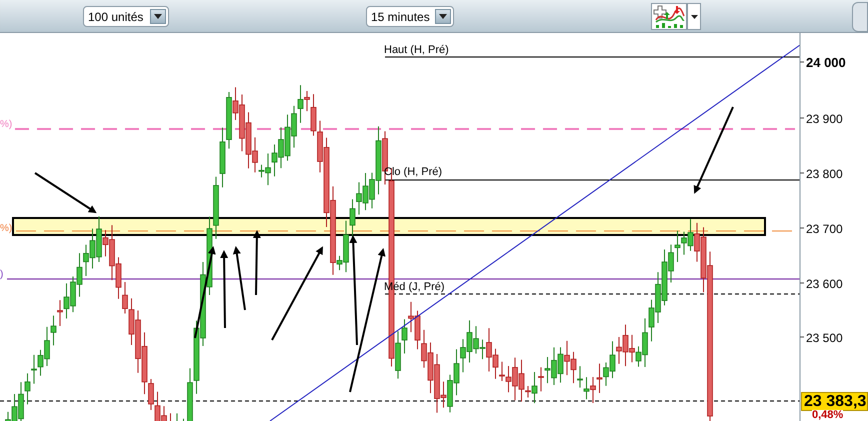 The height and width of the screenshot is (421, 868). What do you see at coordinates (824, 174) in the screenshot?
I see `axis-tick-label: 23 800` at bounding box center [824, 174].